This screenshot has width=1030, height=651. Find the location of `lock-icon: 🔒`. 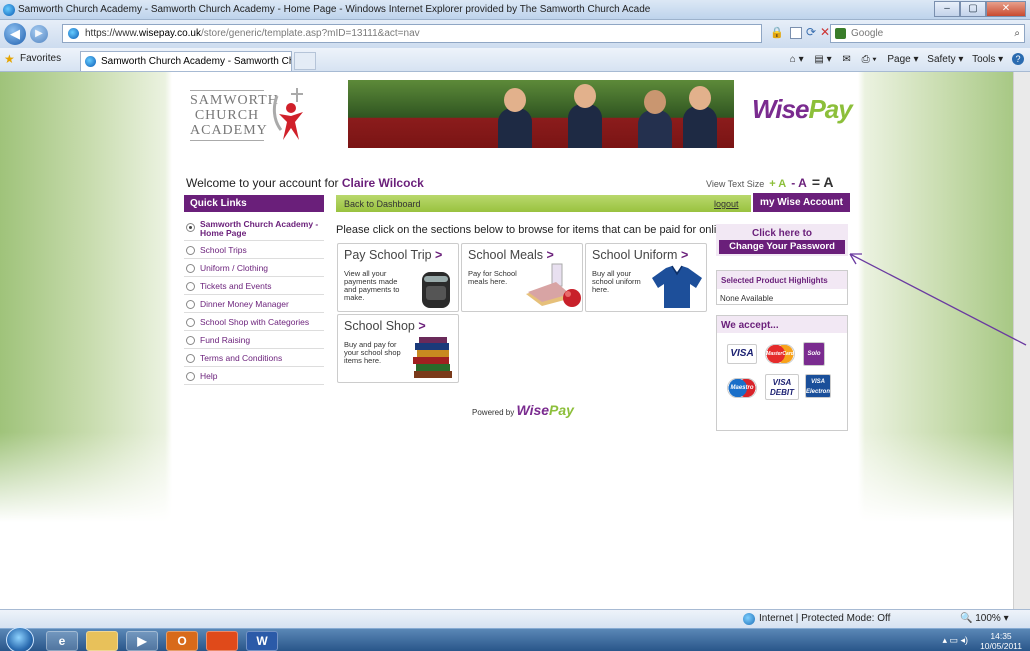

lock-icon: 🔒 is located at coordinates (777, 32).